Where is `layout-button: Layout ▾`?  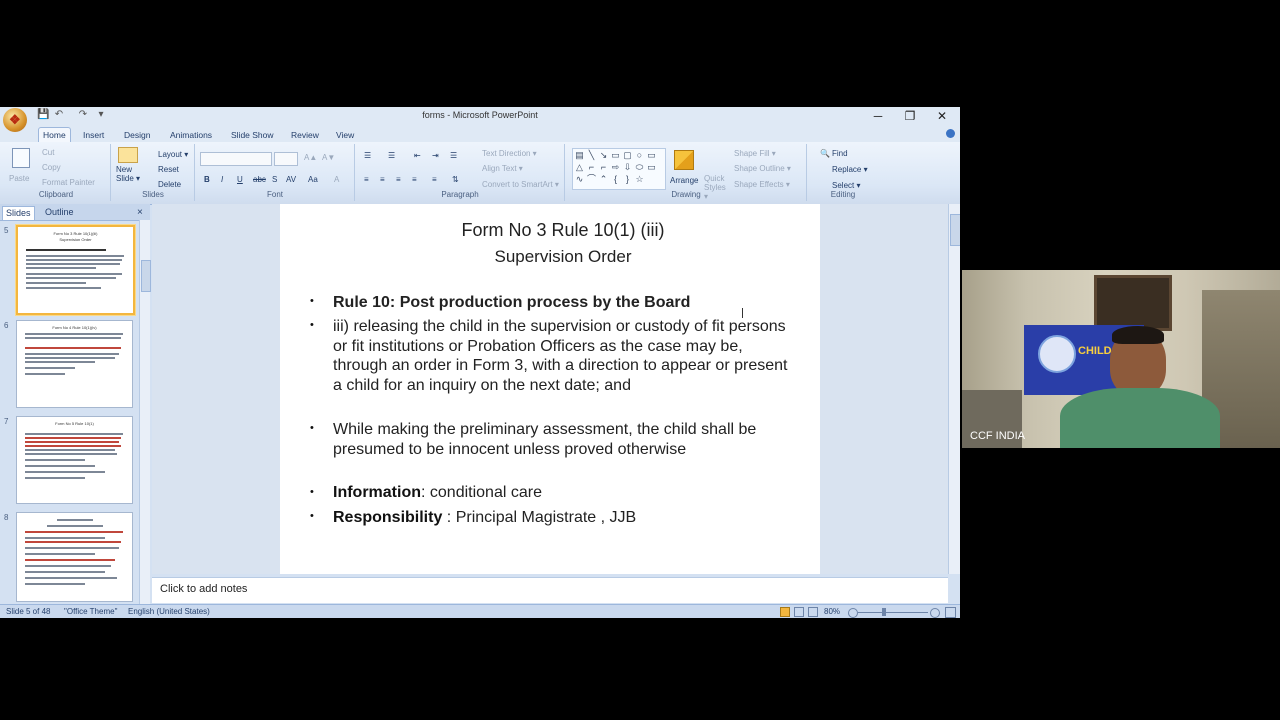 layout-button: Layout ▾ is located at coordinates (173, 154).